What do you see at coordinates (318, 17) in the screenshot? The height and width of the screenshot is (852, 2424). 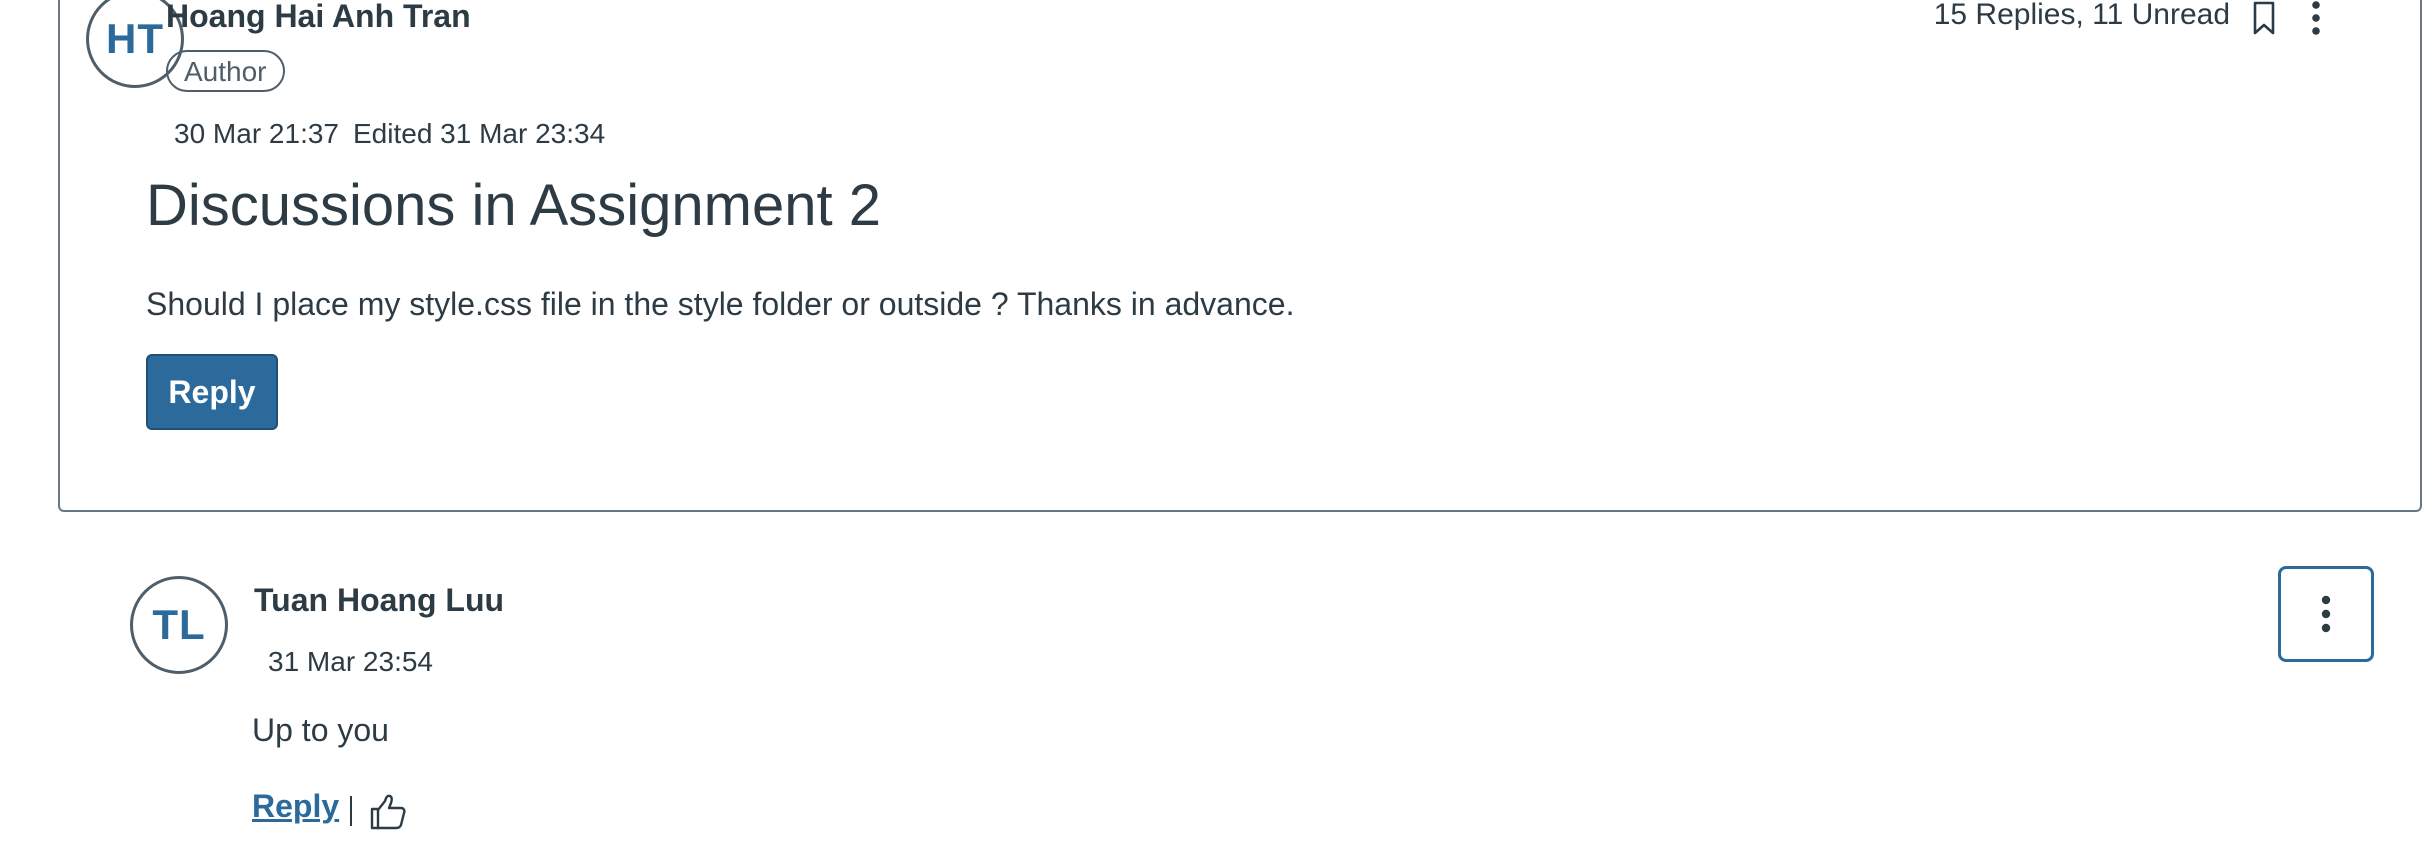 I see `author-name: Hoang Hai Anh Tran` at bounding box center [318, 17].